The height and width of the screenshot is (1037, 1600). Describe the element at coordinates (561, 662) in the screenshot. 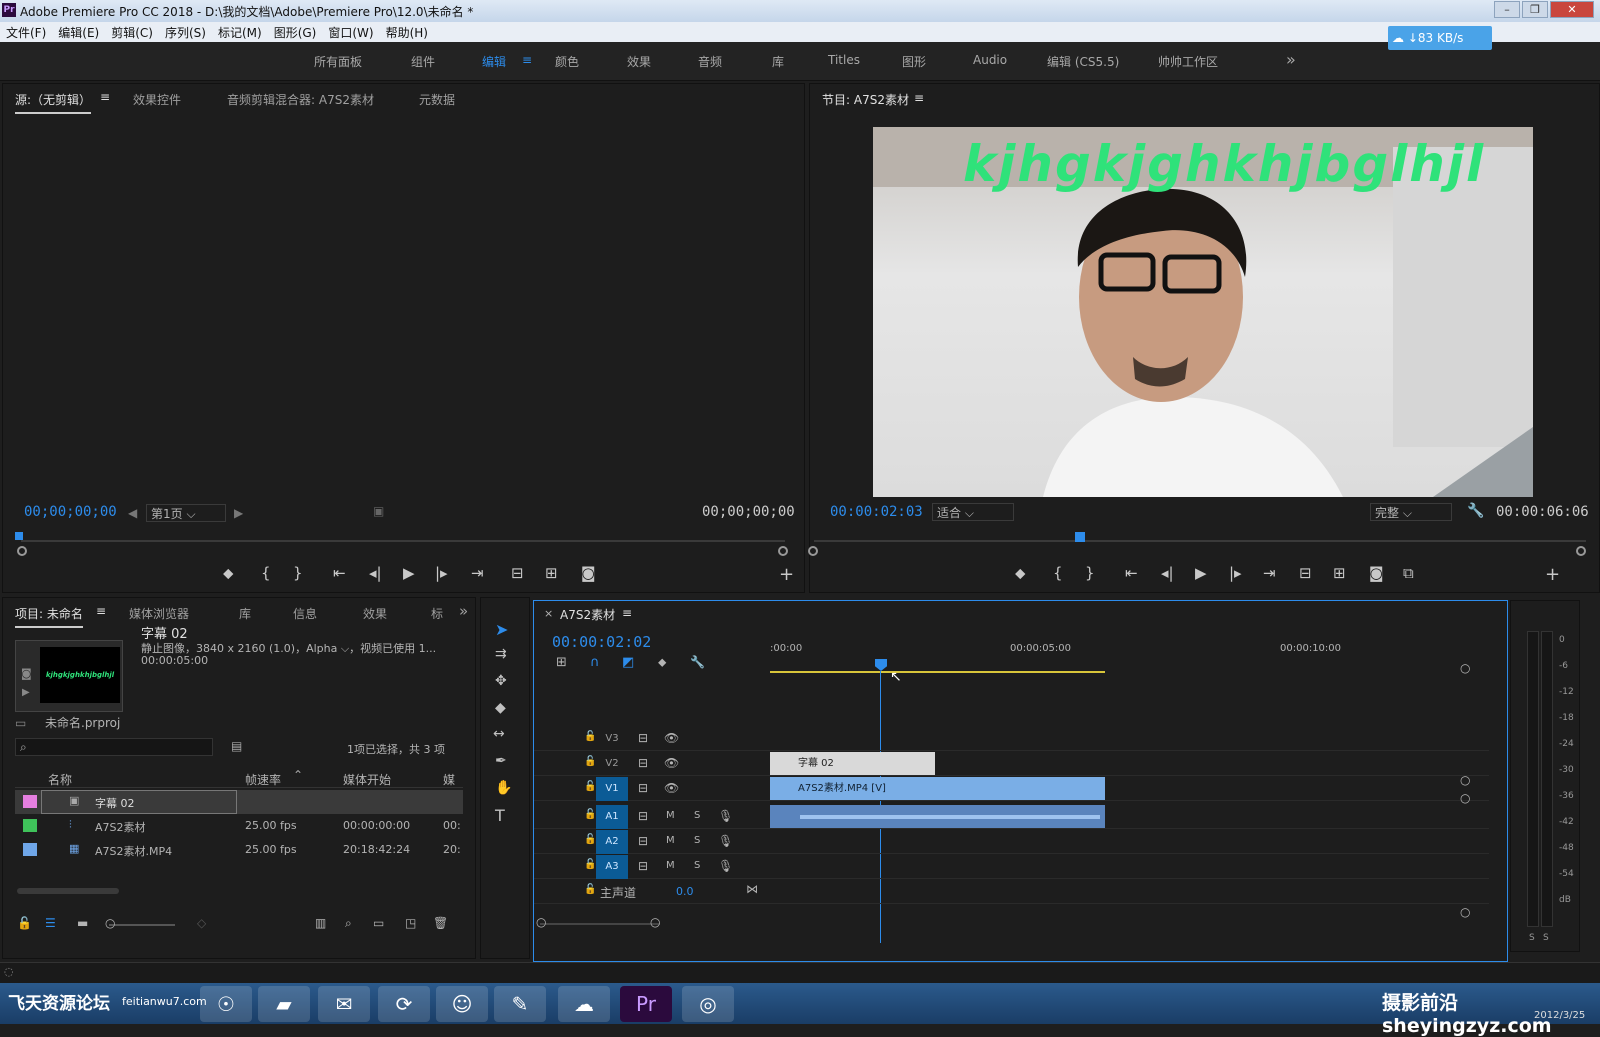

I see `nest-icon: ⊞` at that location.